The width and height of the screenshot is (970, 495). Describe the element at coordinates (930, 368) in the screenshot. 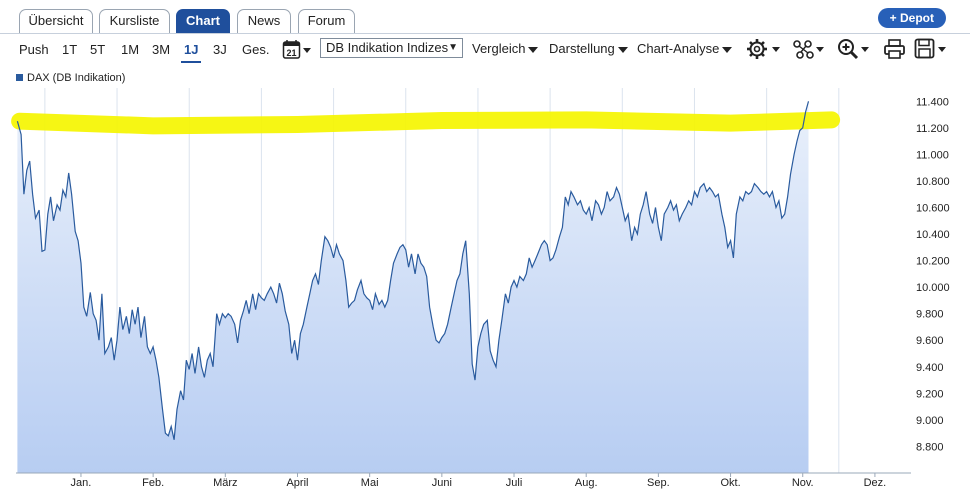

I see `y-tick-label: 9.400` at that location.